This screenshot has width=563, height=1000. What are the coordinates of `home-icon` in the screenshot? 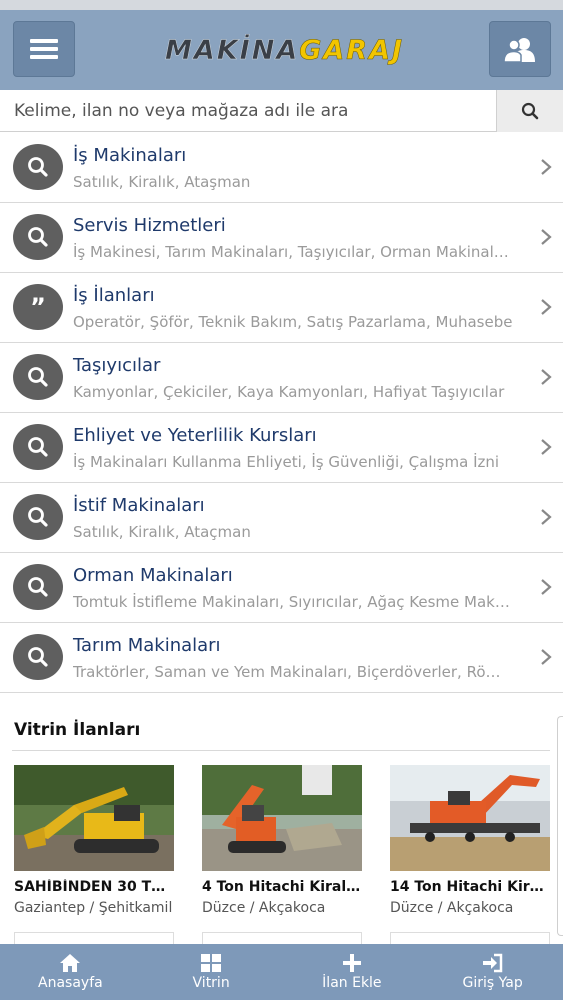 It's located at (70, 963).